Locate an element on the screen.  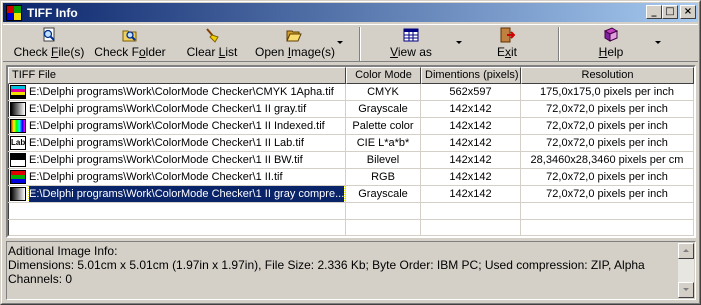
resolution-cell: 175,0x175,0 pixels per inch is located at coordinates (607, 92).